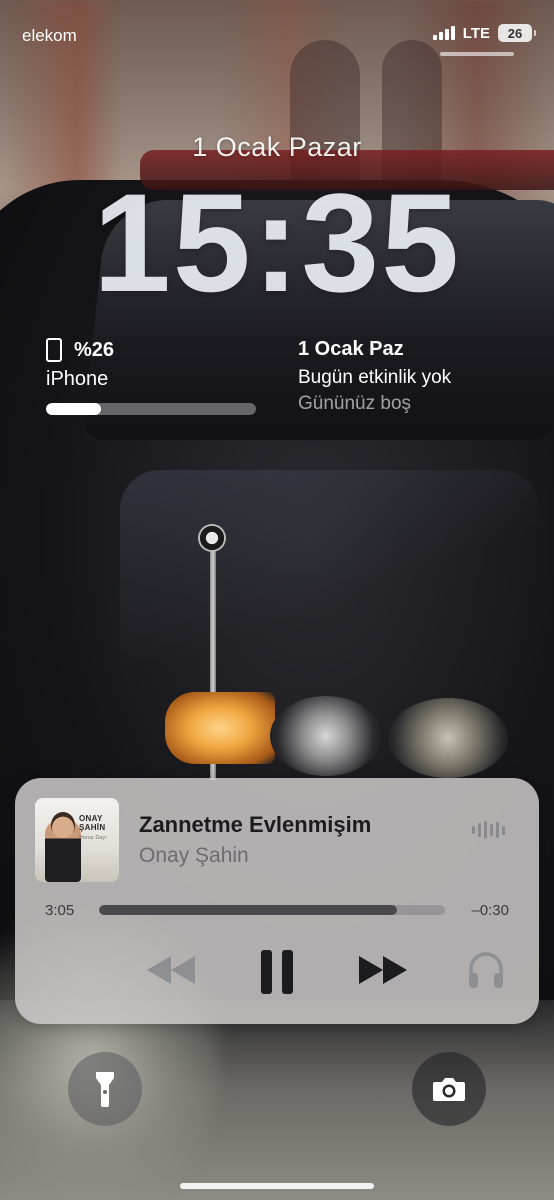 The width and height of the screenshot is (554, 1200). What do you see at coordinates (375, 377) in the screenshot?
I see `calendar-events-label: Bugün etkinlik yok` at bounding box center [375, 377].